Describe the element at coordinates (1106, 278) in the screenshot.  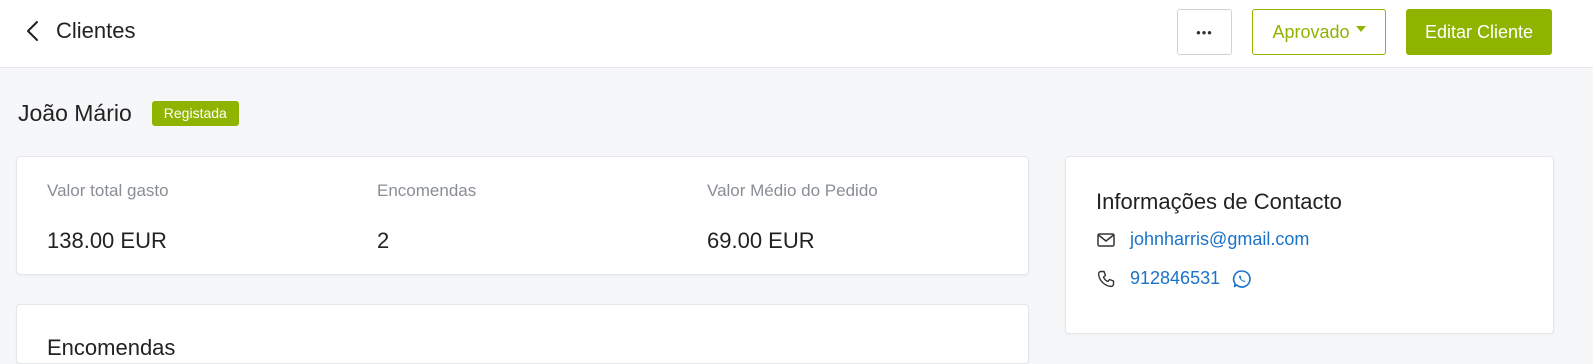
I see `phone-icon` at that location.